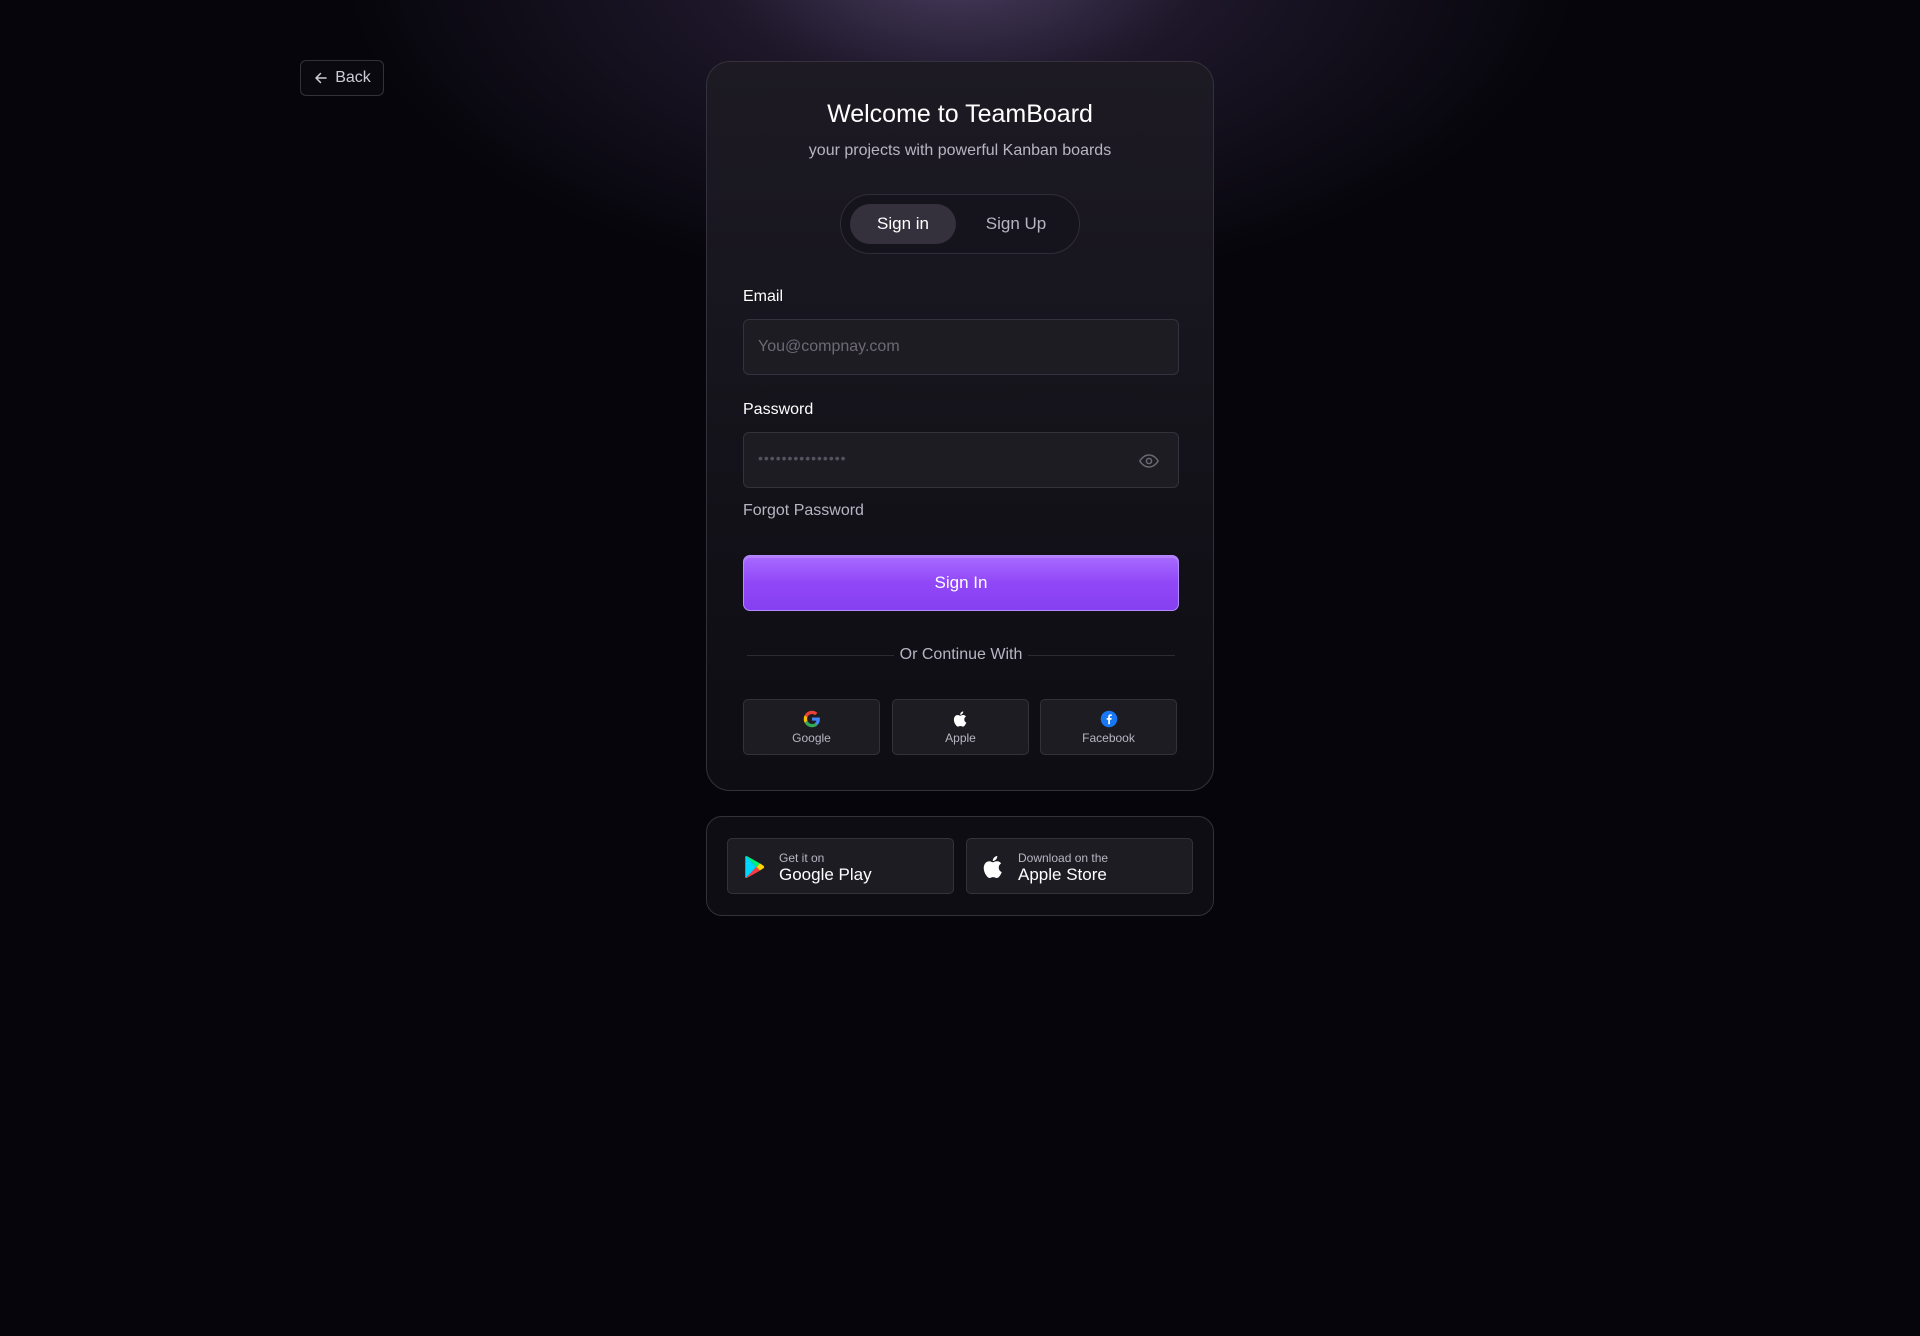 The image size is (1920, 1336). Describe the element at coordinates (763, 296) in the screenshot. I see `email-label: Email` at that location.